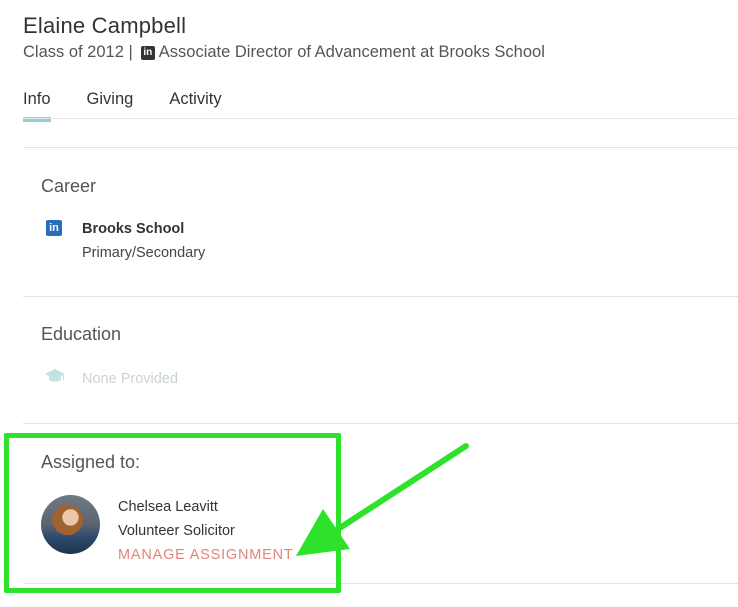 Image resolution: width=738 pixels, height=607 pixels. What do you see at coordinates (380, 118) in the screenshot?
I see `tab-divider` at bounding box center [380, 118].